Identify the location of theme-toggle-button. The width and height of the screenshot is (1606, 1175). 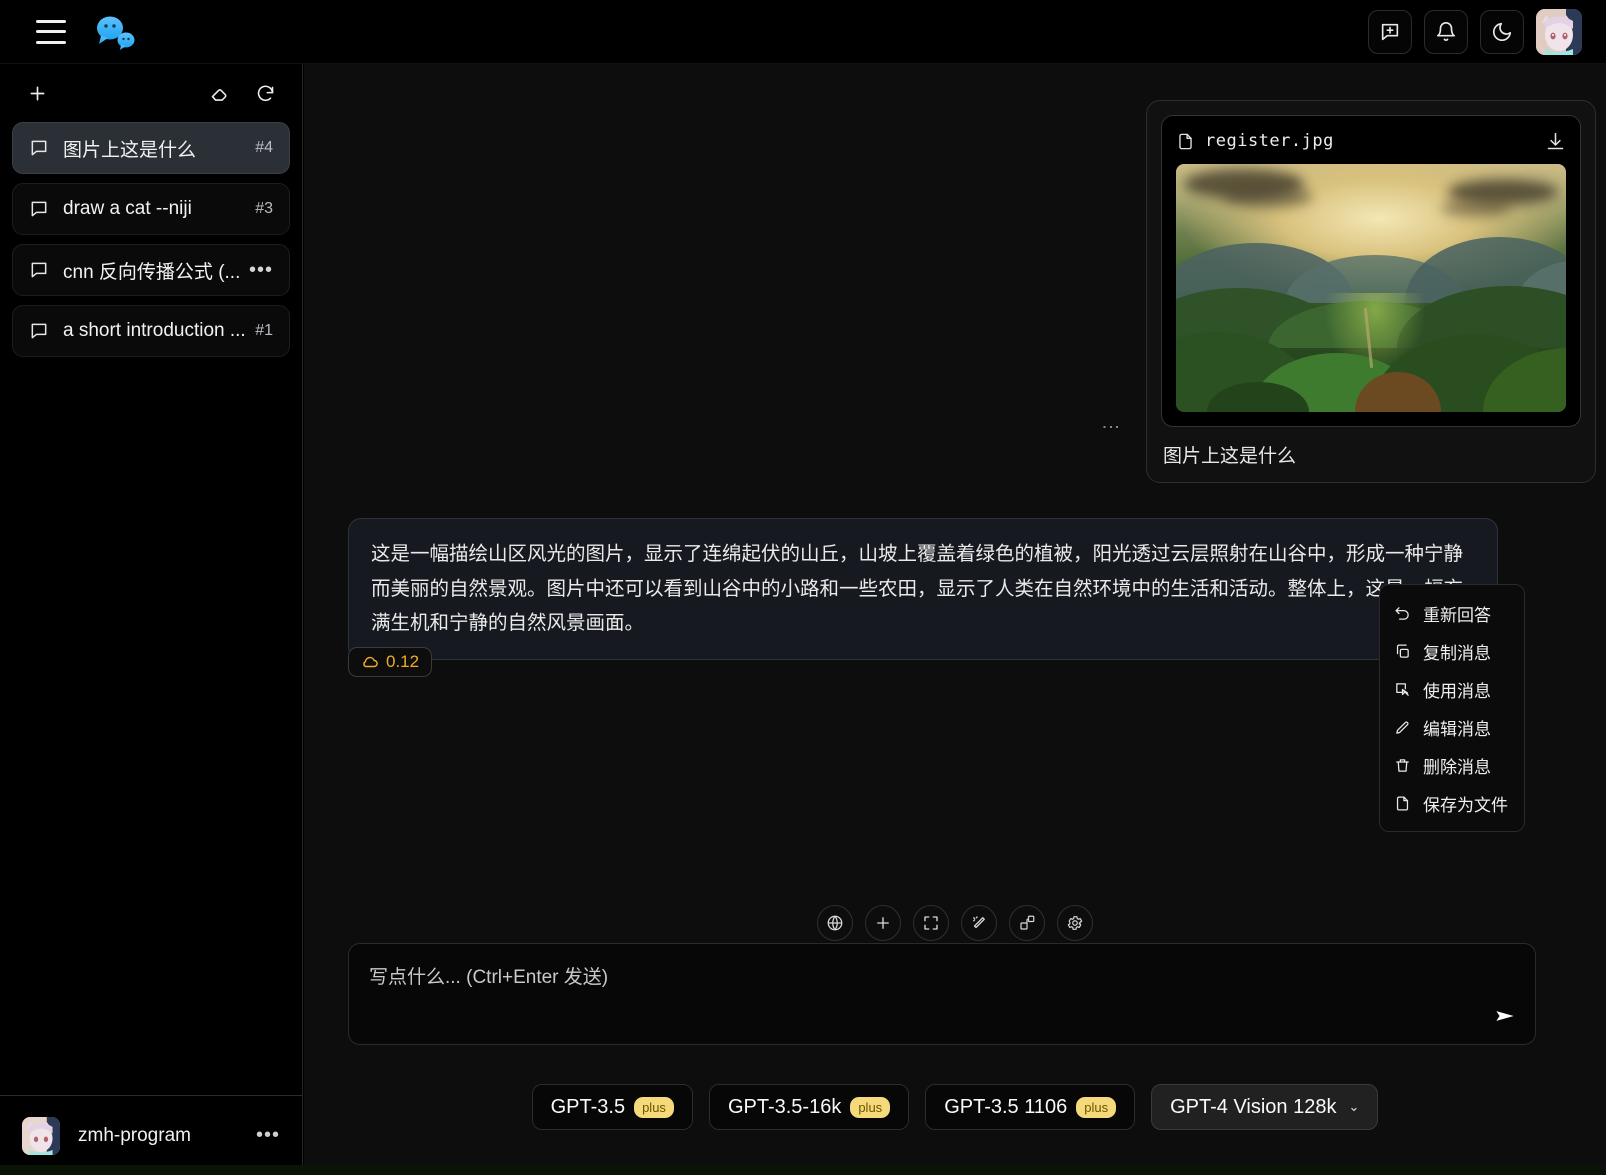
(1502, 31).